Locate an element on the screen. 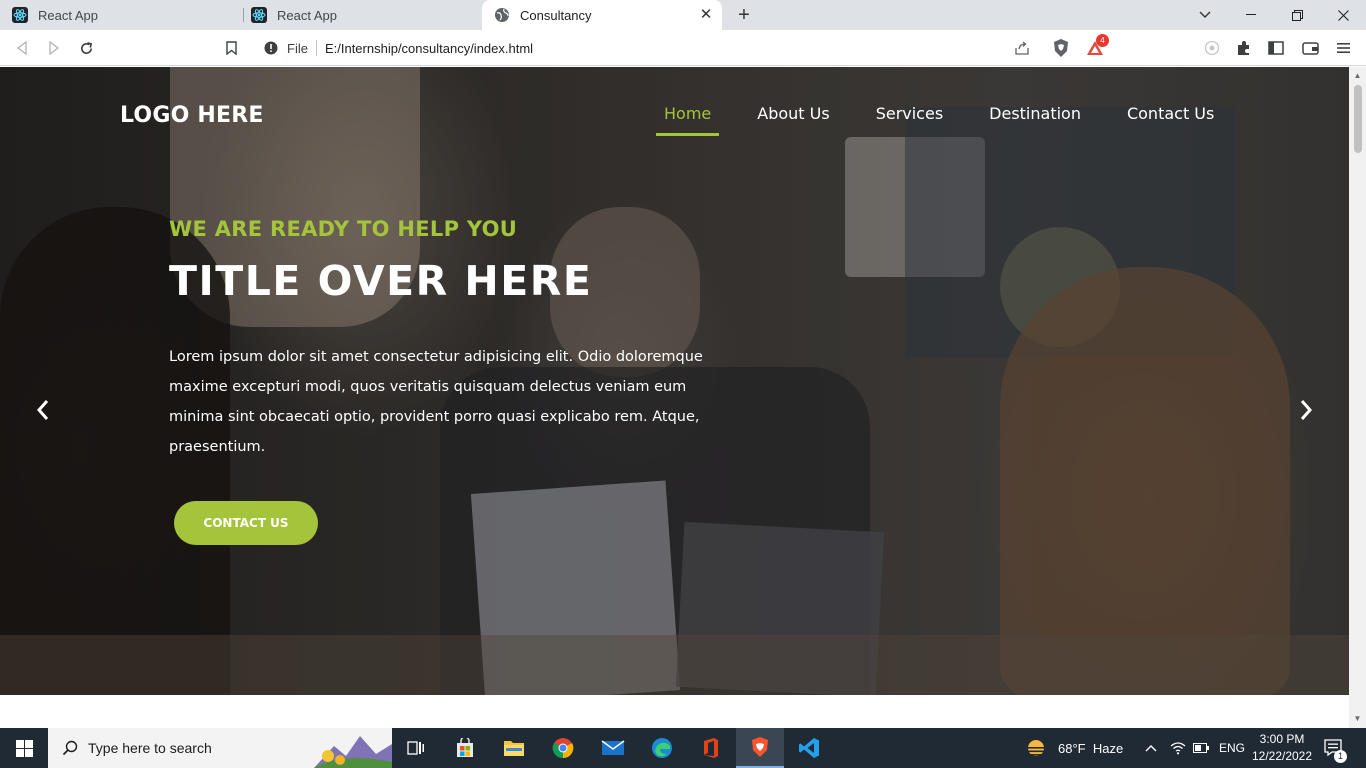 This screenshot has height=768, width=1366. page-scrollbar: ▲ ▼ is located at coordinates (1357, 397).